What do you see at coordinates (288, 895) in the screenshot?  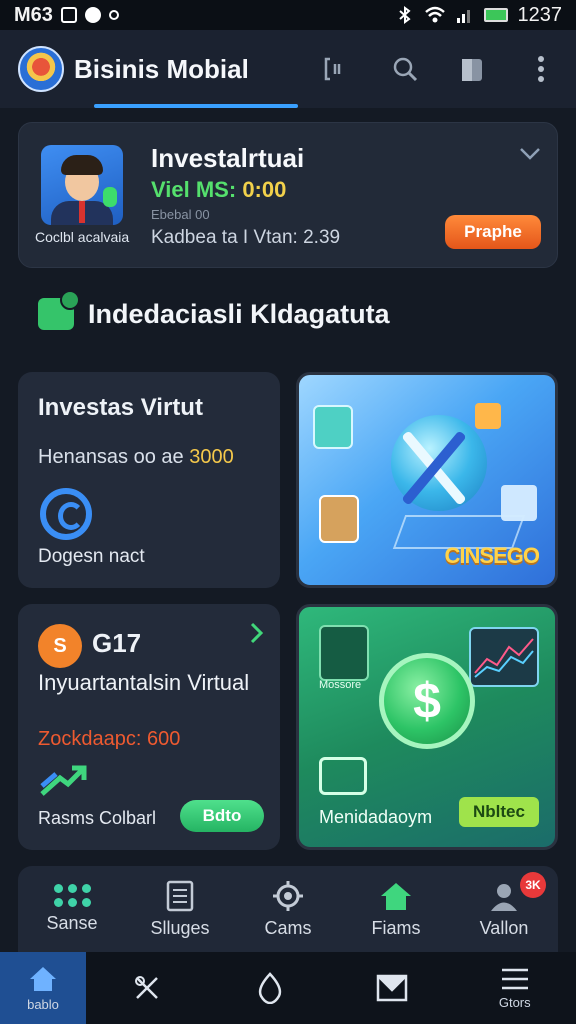 I see `gear-icon` at bounding box center [288, 895].